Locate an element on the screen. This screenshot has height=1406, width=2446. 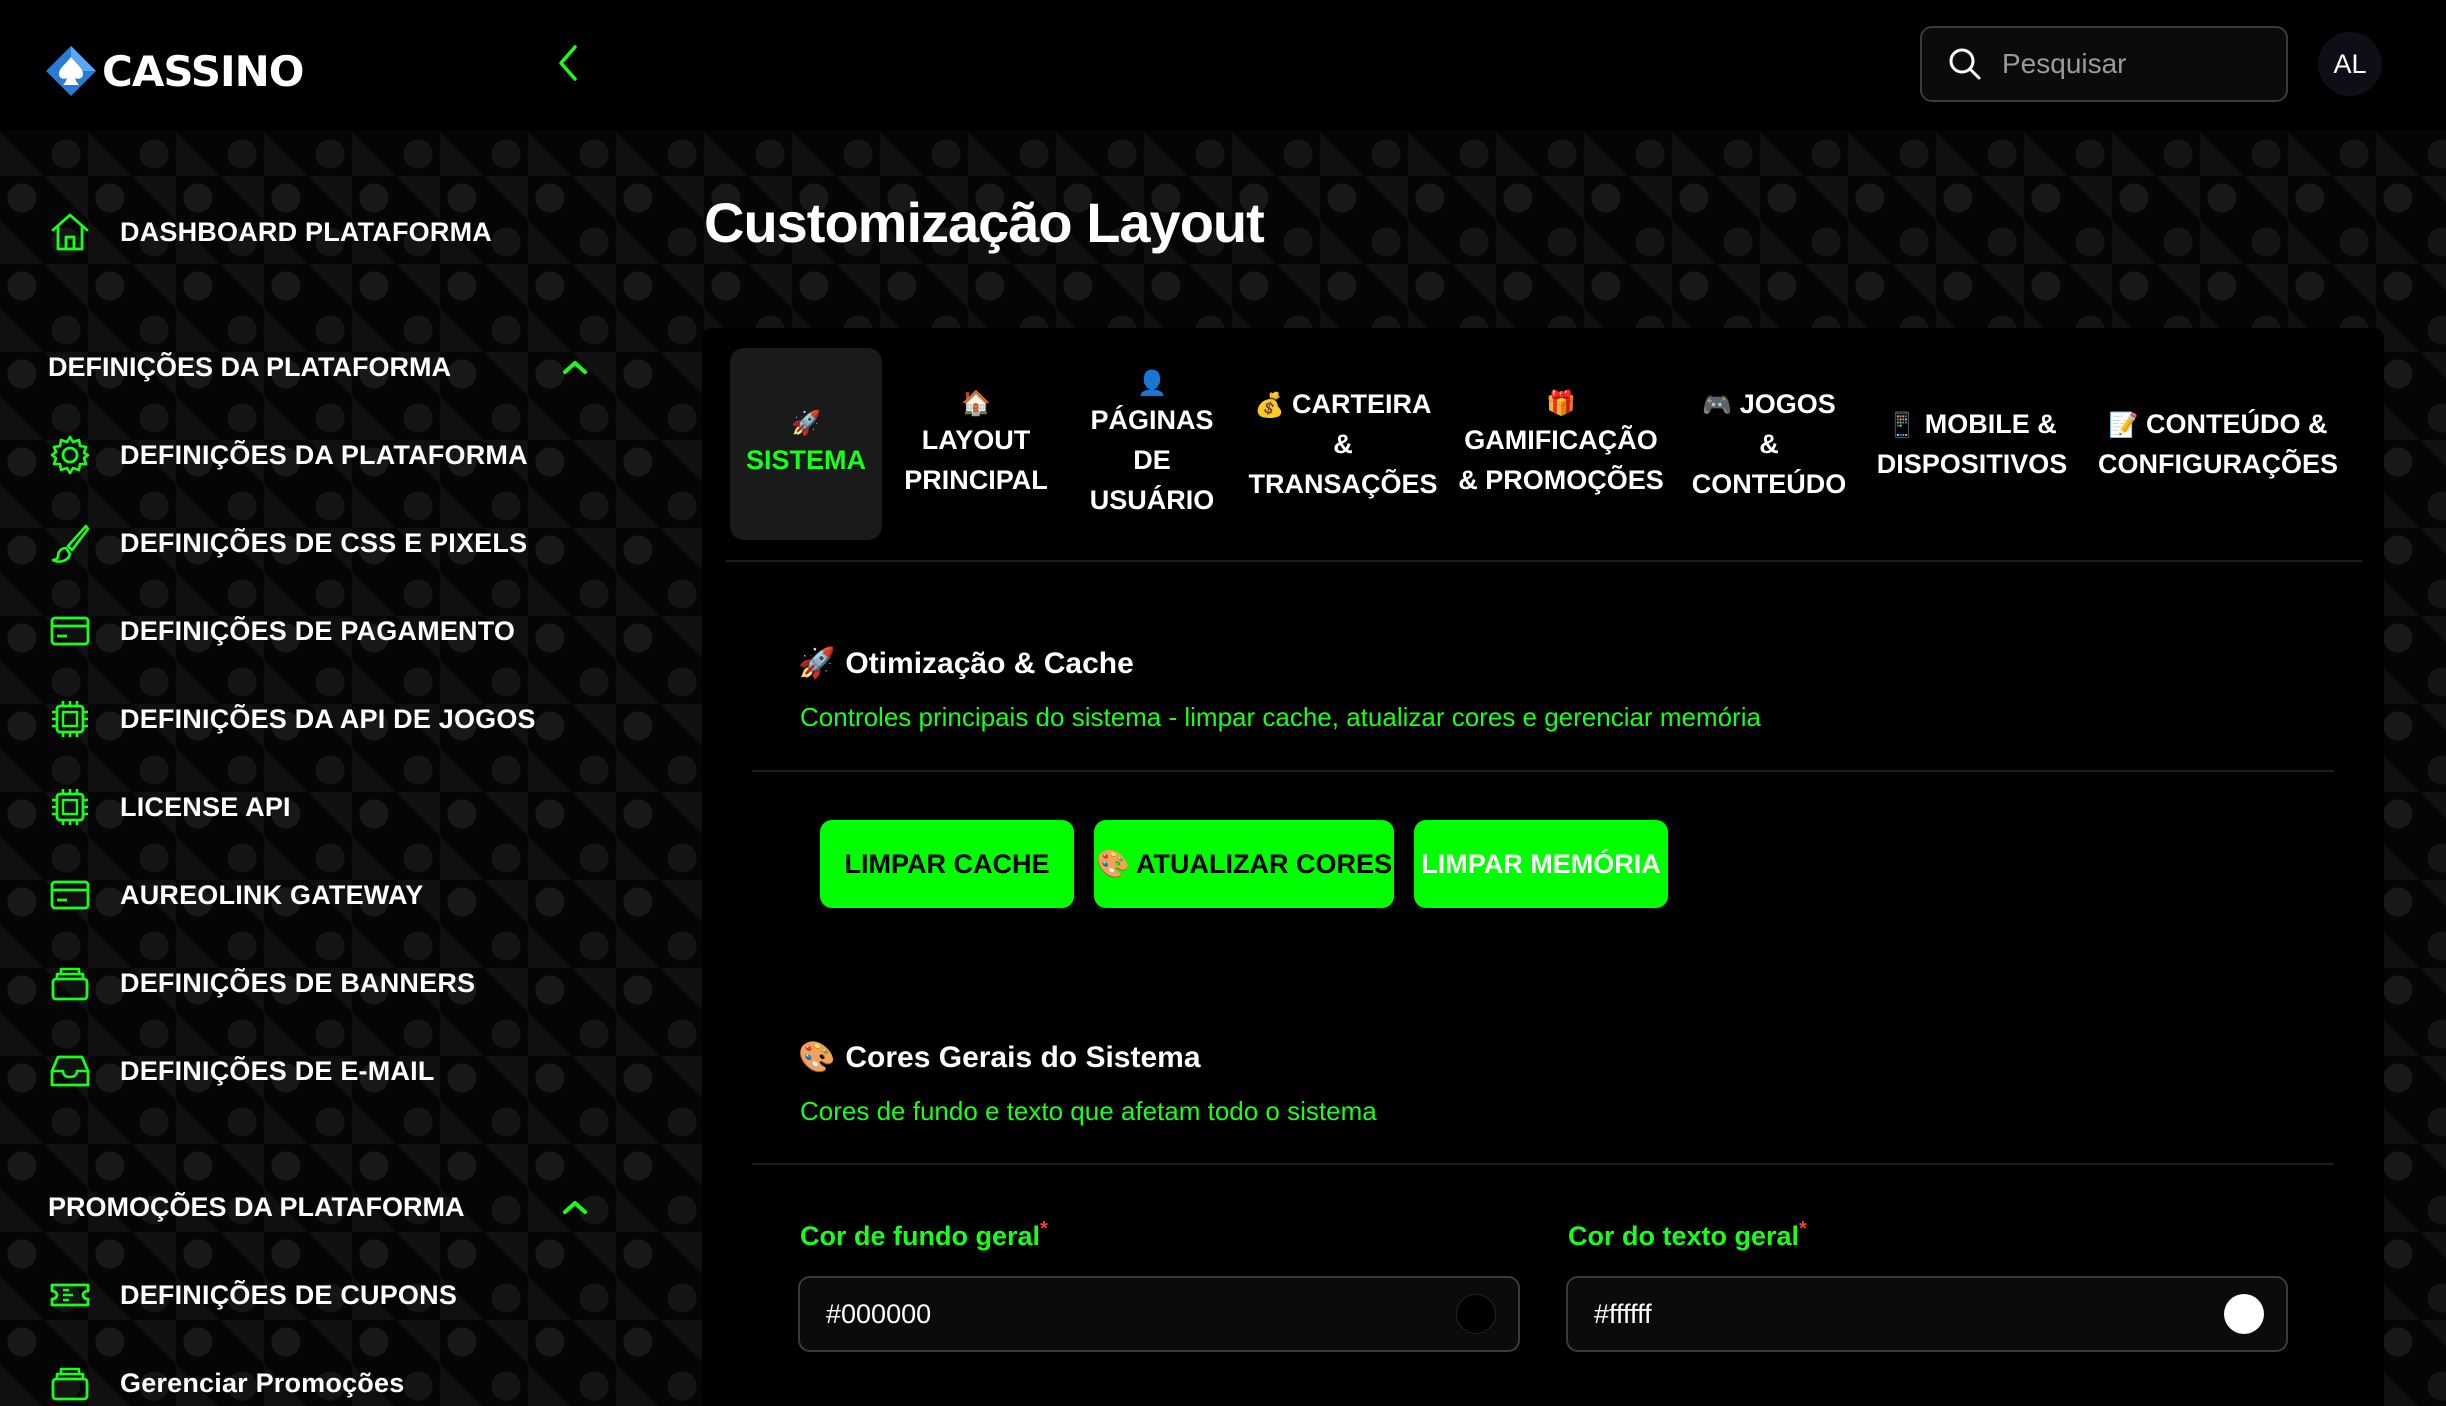
sidebar-item-label: LICENSE API is located at coordinates (205, 806).